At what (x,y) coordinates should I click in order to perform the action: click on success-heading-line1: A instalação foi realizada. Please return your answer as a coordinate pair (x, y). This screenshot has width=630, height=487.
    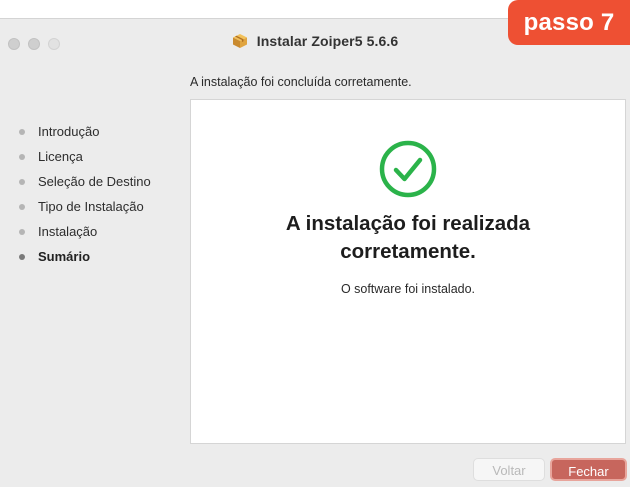
    Looking at the image, I should click on (408, 223).